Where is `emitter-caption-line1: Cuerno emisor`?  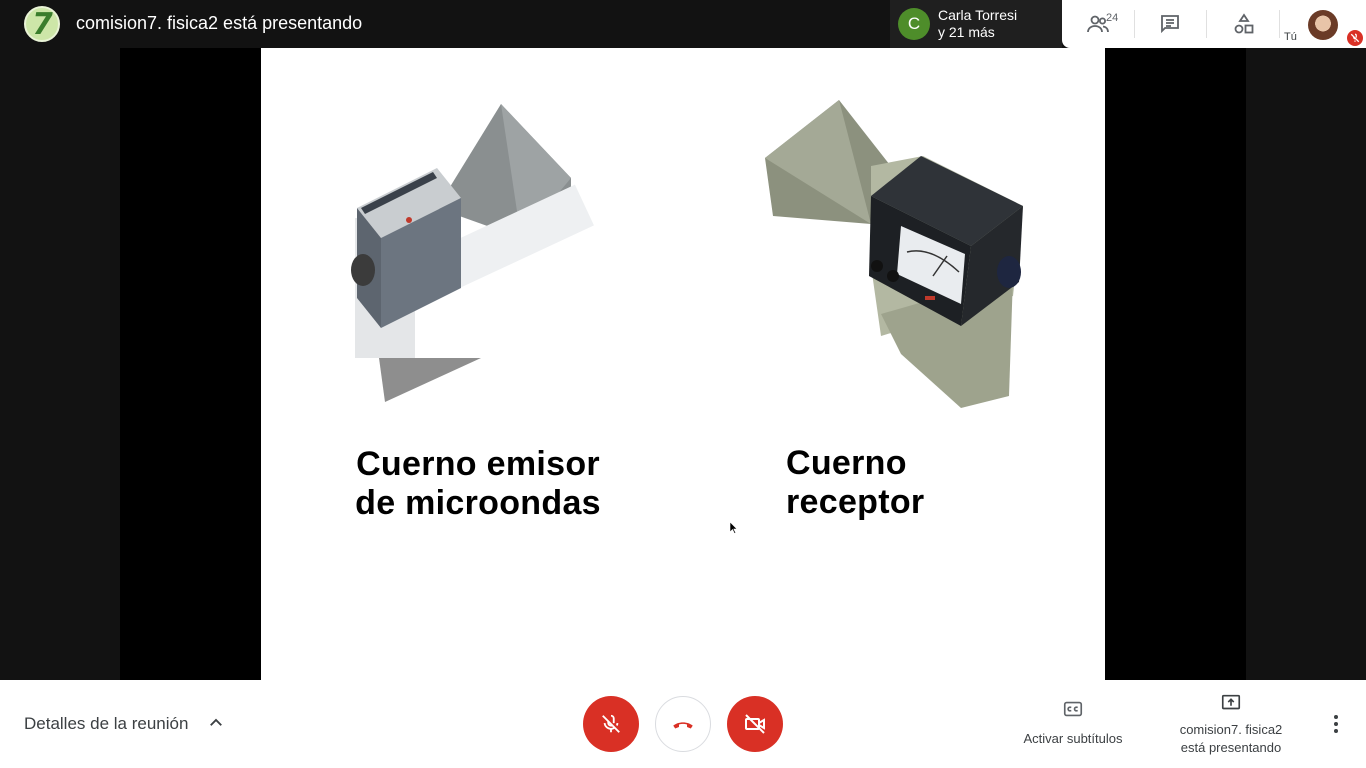
emitter-caption-line1: Cuerno emisor is located at coordinates (478, 464).